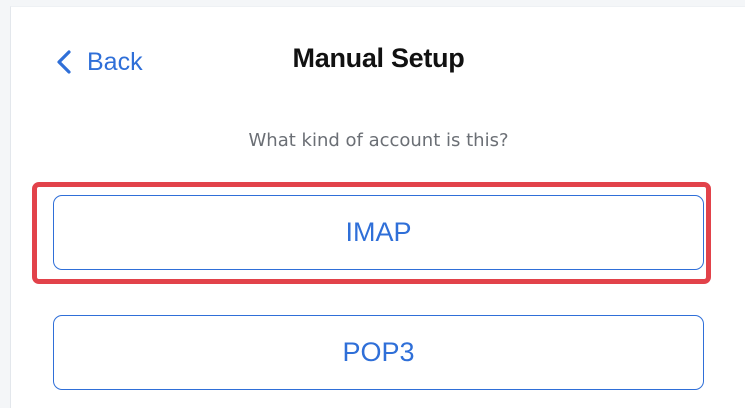  I want to click on option-label-imap: IMAP, so click(378, 232).